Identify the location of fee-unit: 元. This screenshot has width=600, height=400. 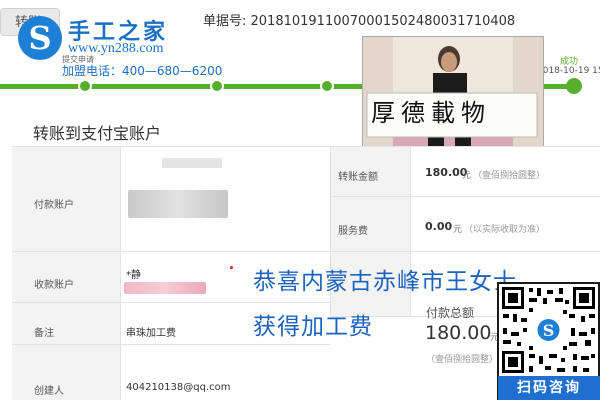
(458, 230).